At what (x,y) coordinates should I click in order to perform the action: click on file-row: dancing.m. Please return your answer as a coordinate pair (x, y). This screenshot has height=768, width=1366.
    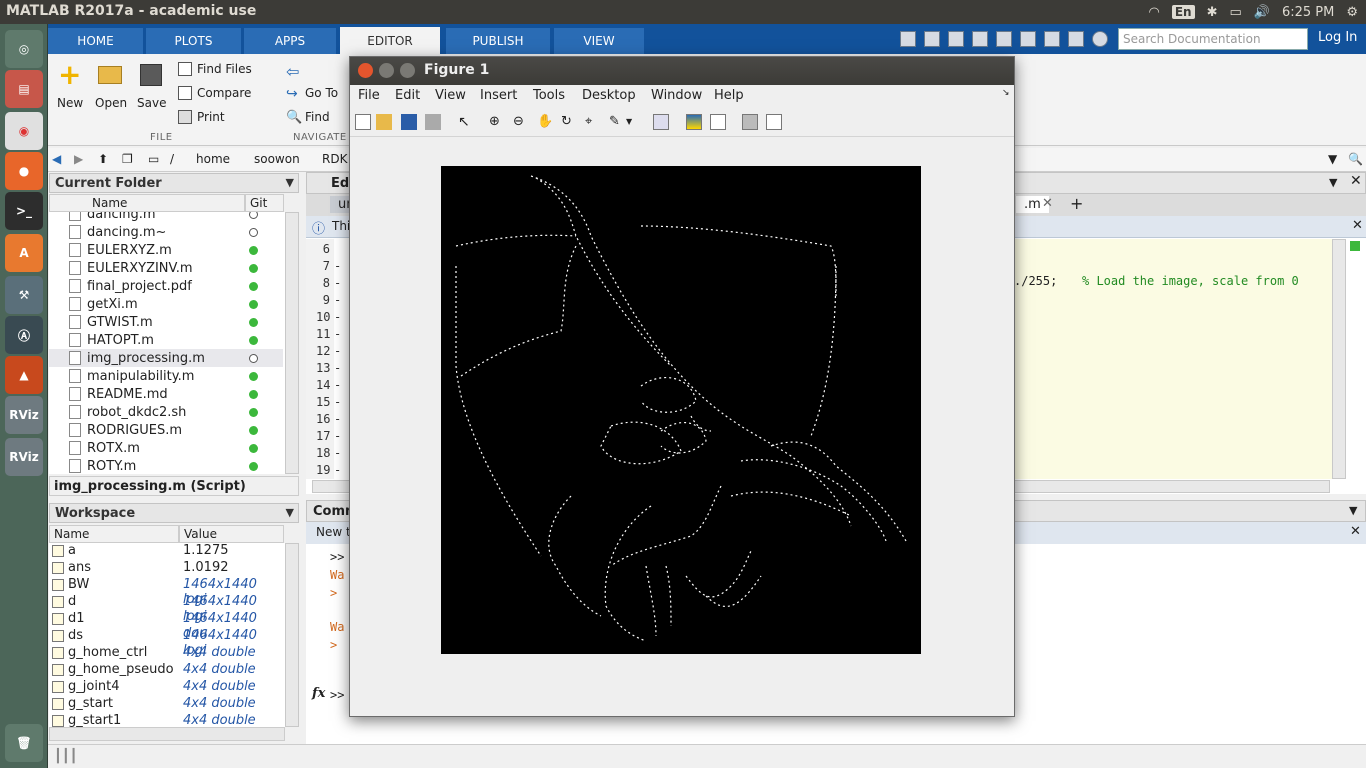
    Looking at the image, I should click on (166, 217).